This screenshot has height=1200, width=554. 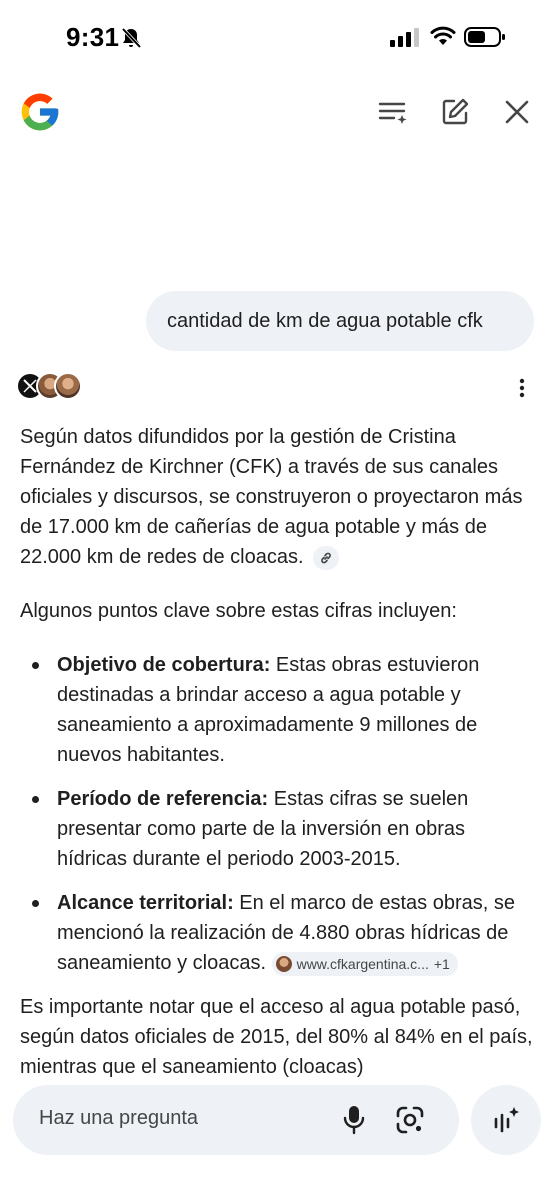 What do you see at coordinates (118, 1118) in the screenshot?
I see `ask-input-placeholder: Haz una pregunta` at bounding box center [118, 1118].